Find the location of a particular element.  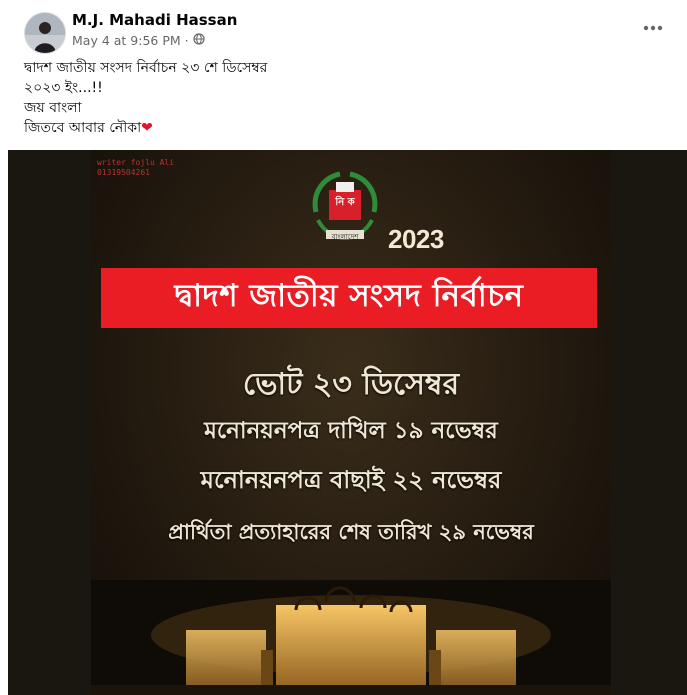

avatar is located at coordinates (45, 33).